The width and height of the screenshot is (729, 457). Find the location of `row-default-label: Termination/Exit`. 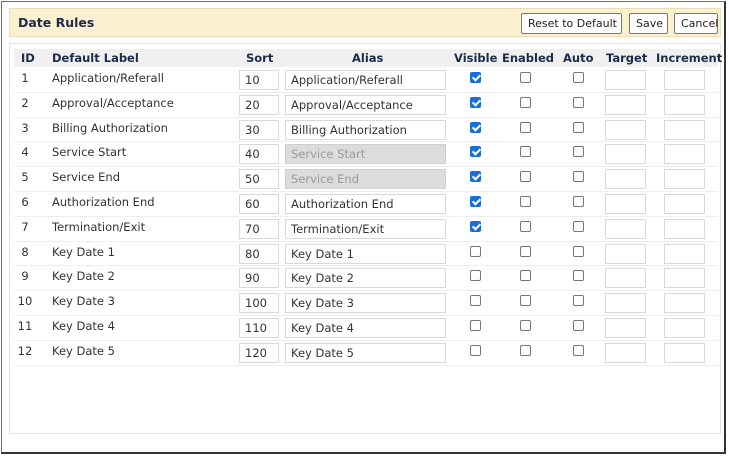

row-default-label: Termination/Exit is located at coordinates (99, 226).